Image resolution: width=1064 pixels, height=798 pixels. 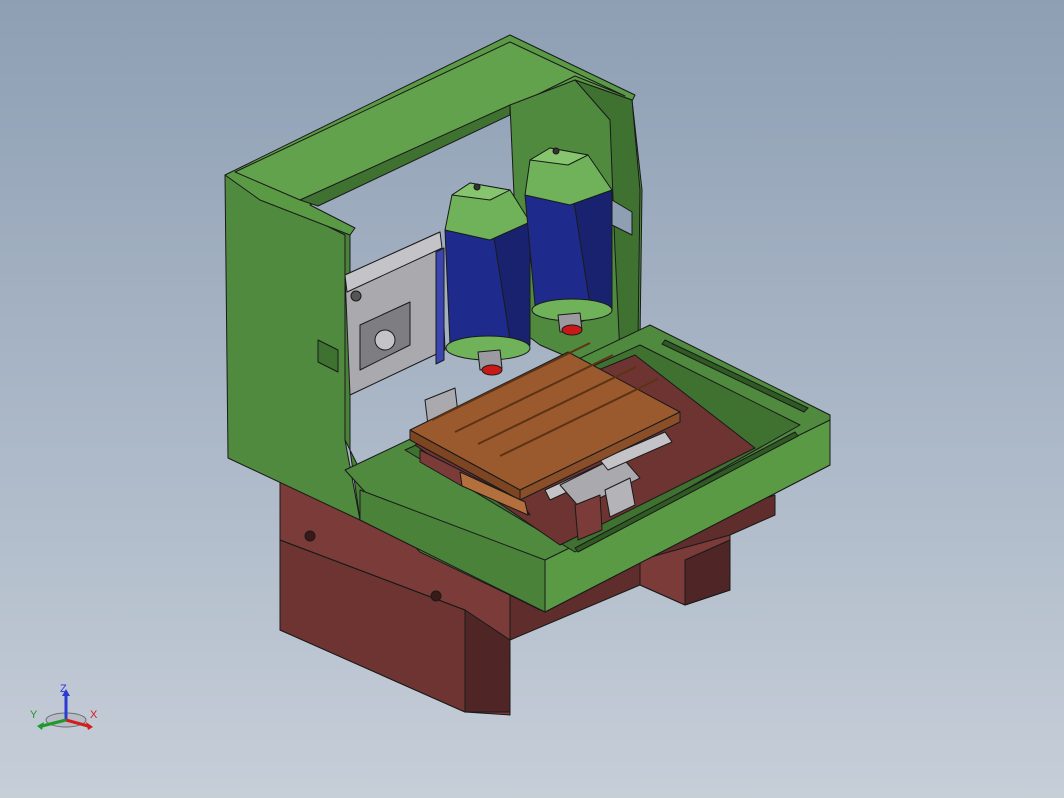 I want to click on y-axis-label: Y, so click(x=34, y=715).